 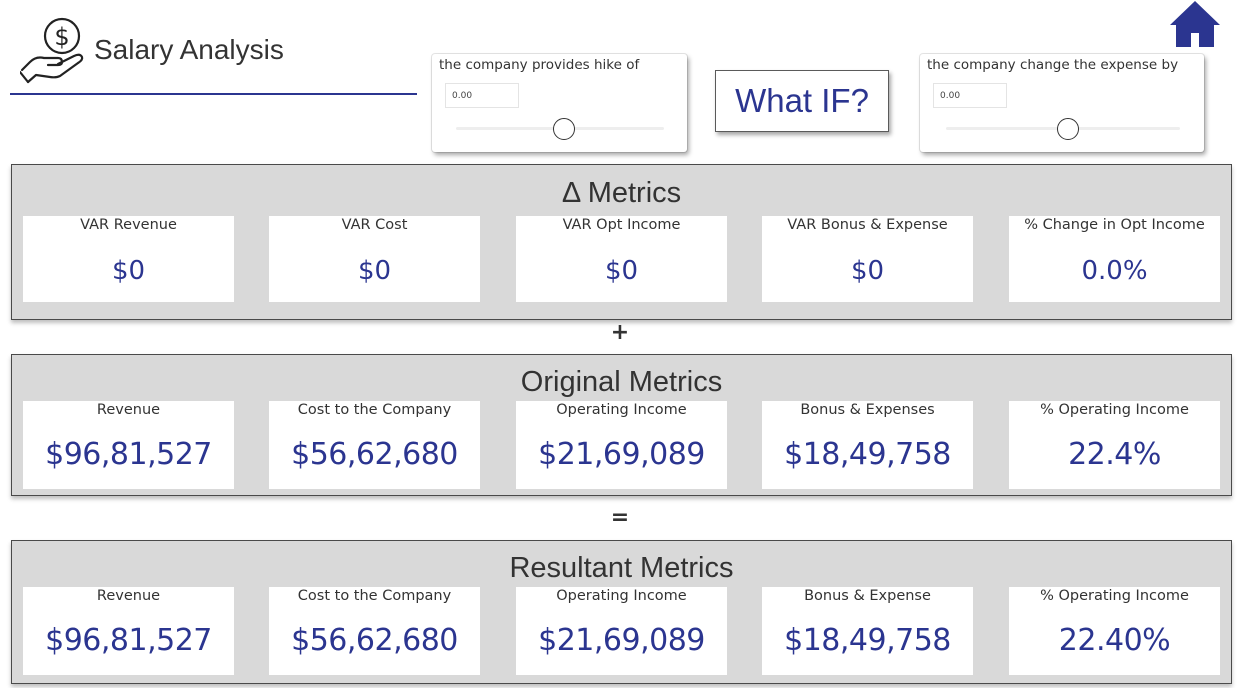 I want to click on metric-card: % Operating Income 22.40%, so click(x=1114, y=631).